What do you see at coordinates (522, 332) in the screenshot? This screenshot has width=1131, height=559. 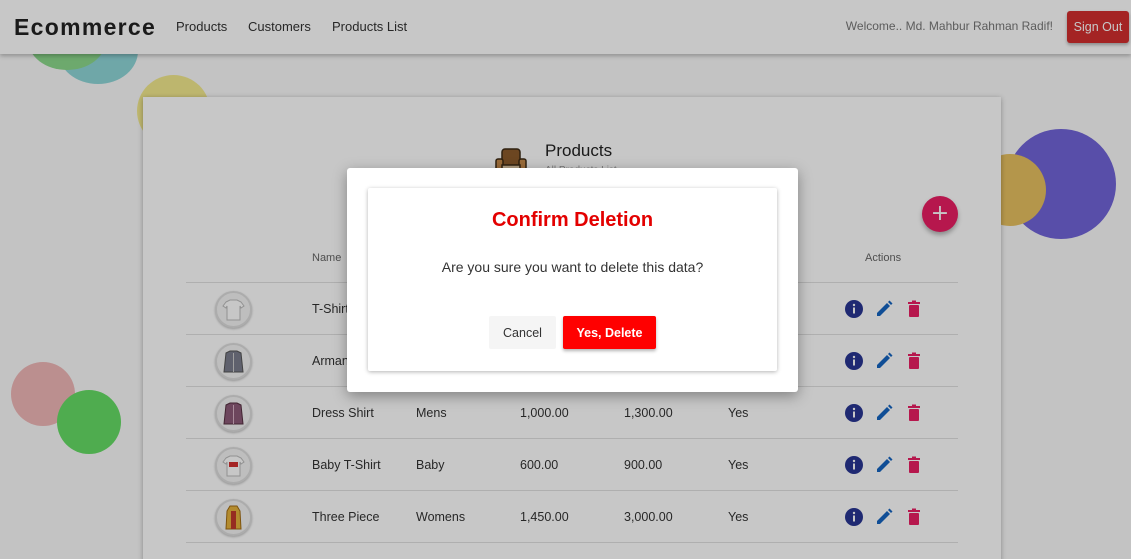 I see `cancel-button: Cancel` at bounding box center [522, 332].